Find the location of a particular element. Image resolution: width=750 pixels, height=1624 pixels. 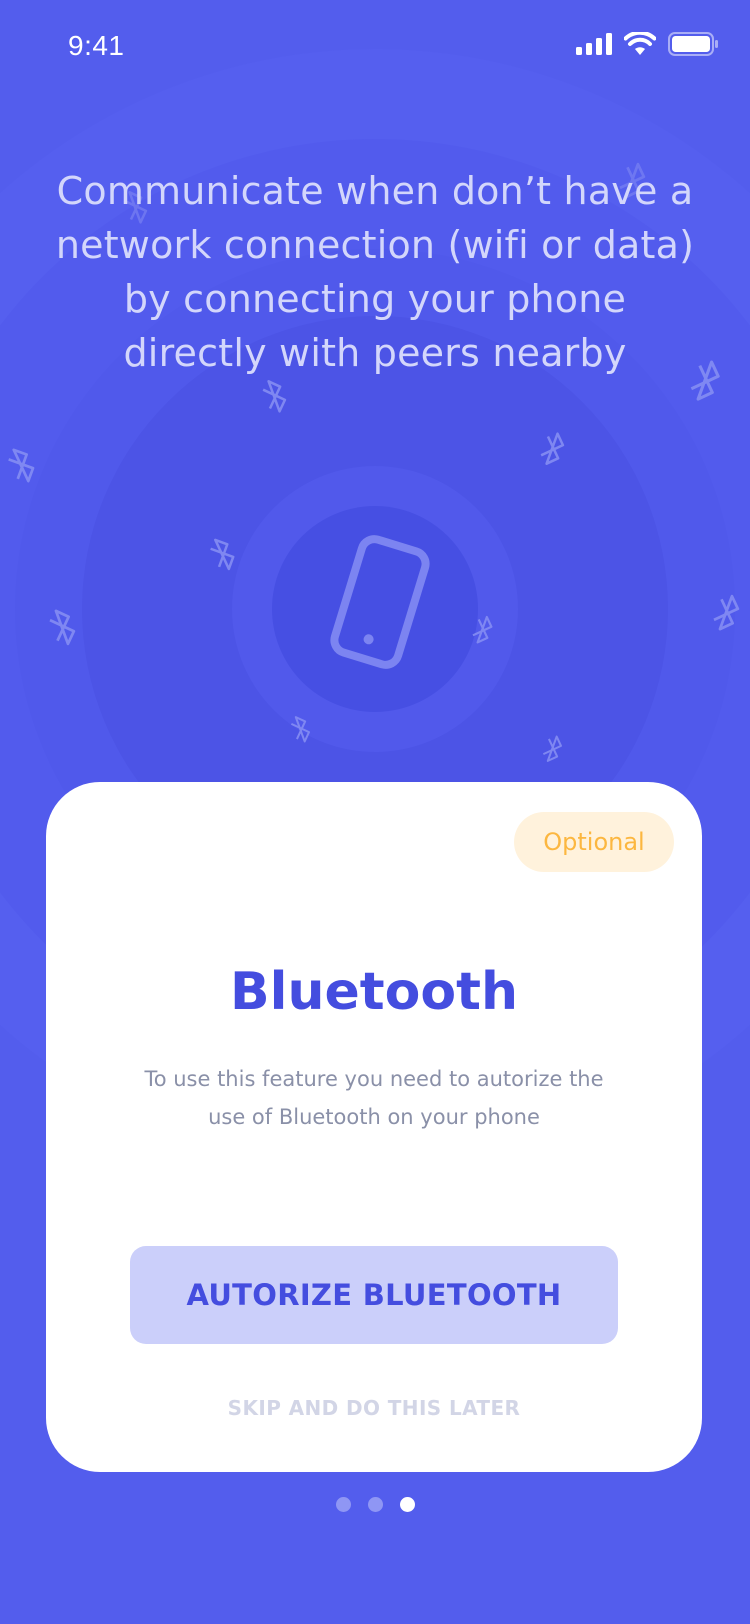

status-icons is located at coordinates (647, 44).